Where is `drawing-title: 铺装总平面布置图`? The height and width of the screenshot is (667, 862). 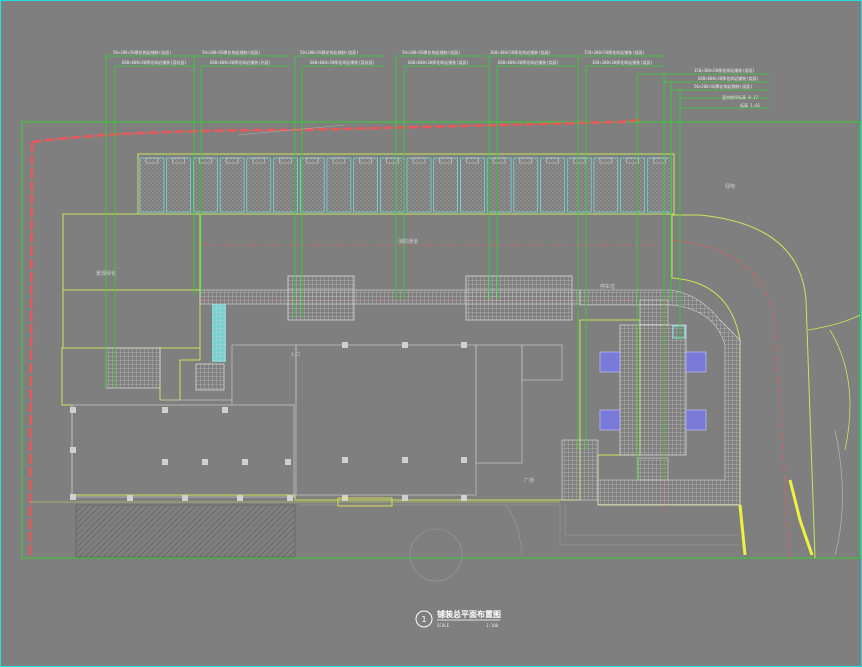 drawing-title: 铺装总平面布置图 is located at coordinates (469, 614).